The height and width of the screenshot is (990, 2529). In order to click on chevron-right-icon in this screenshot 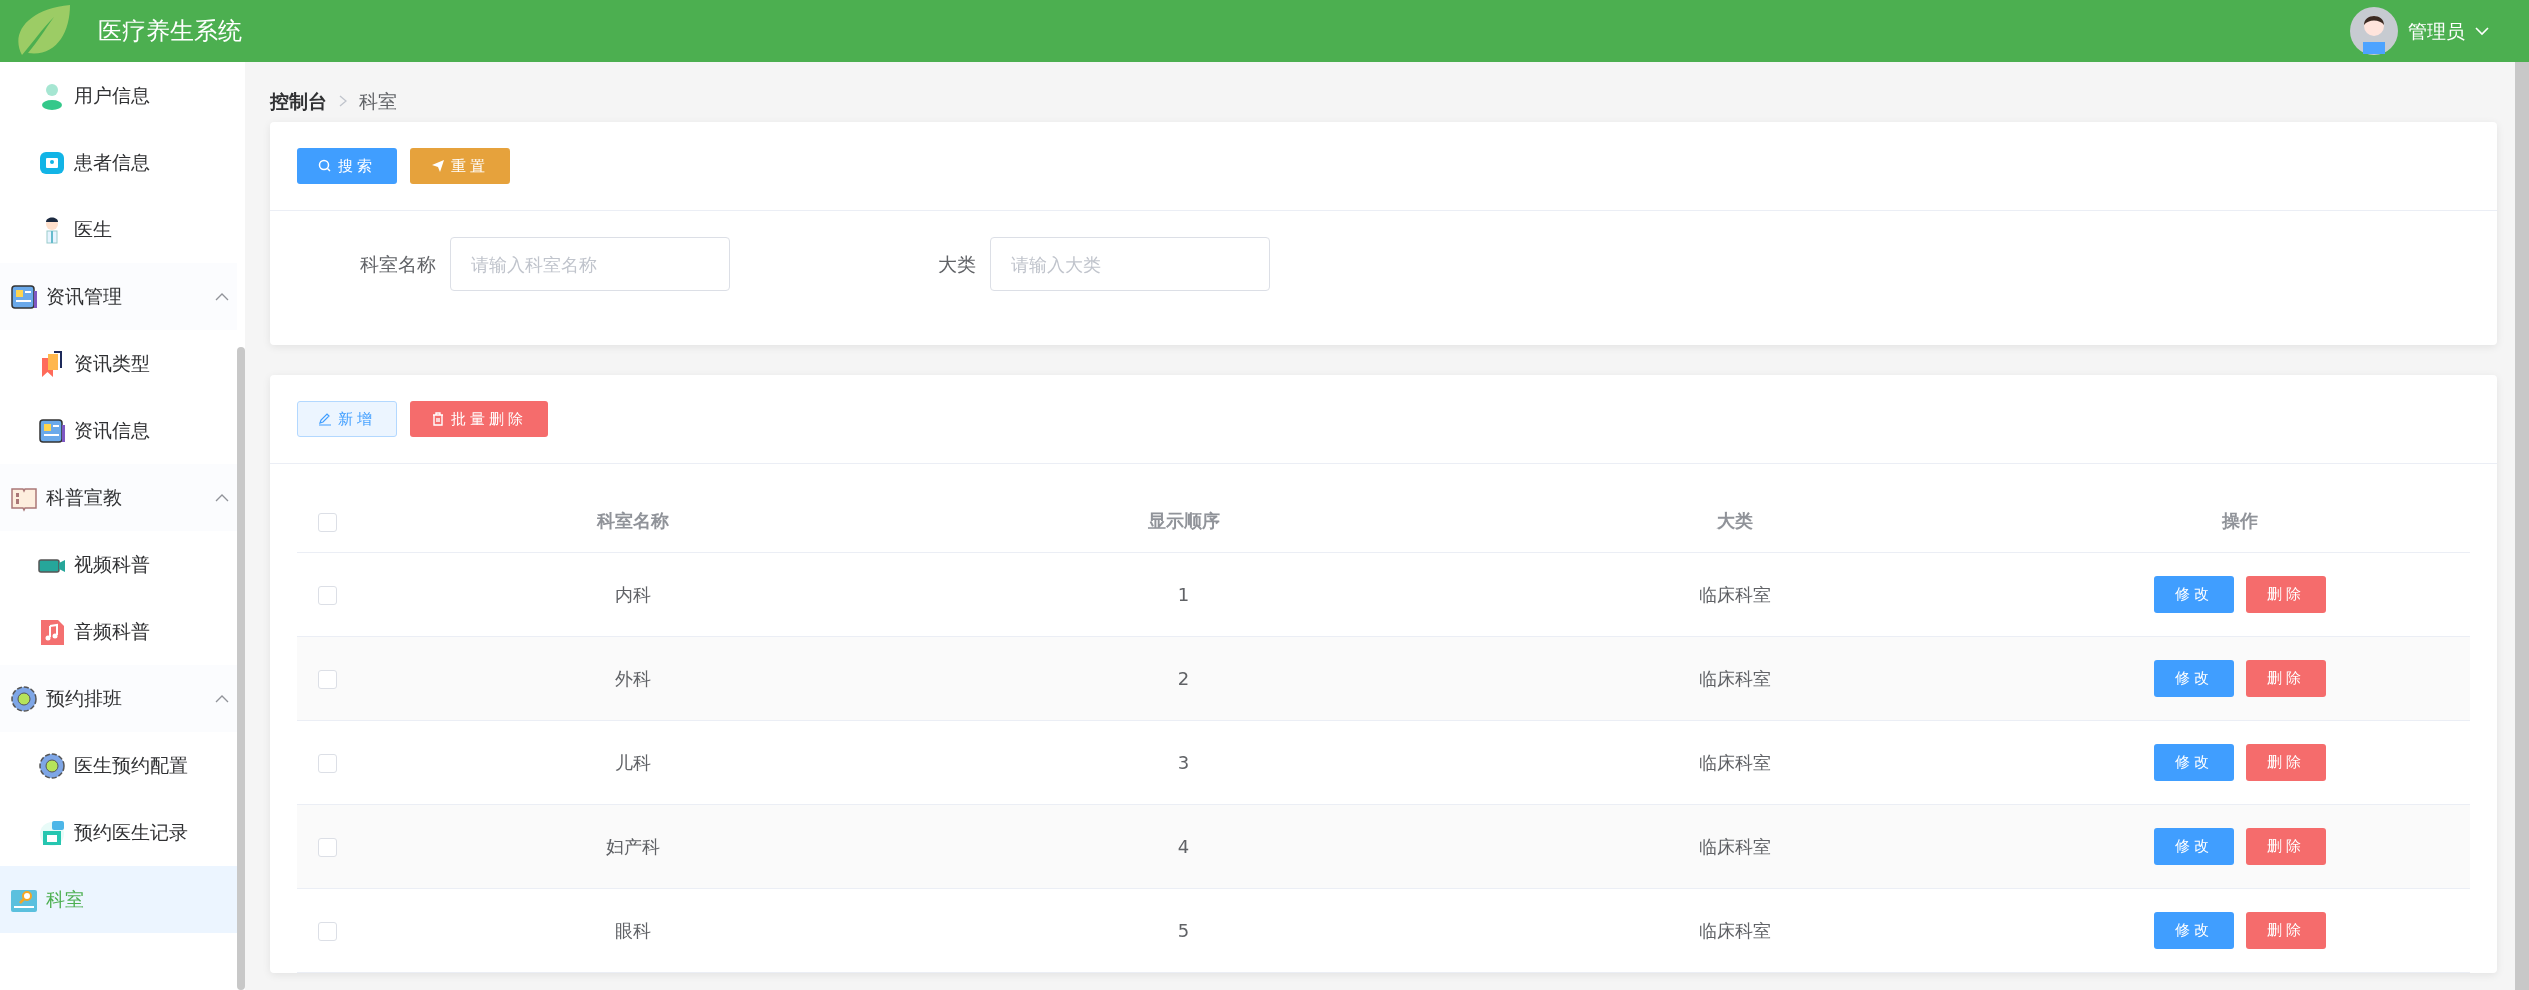, I will do `click(343, 101)`.